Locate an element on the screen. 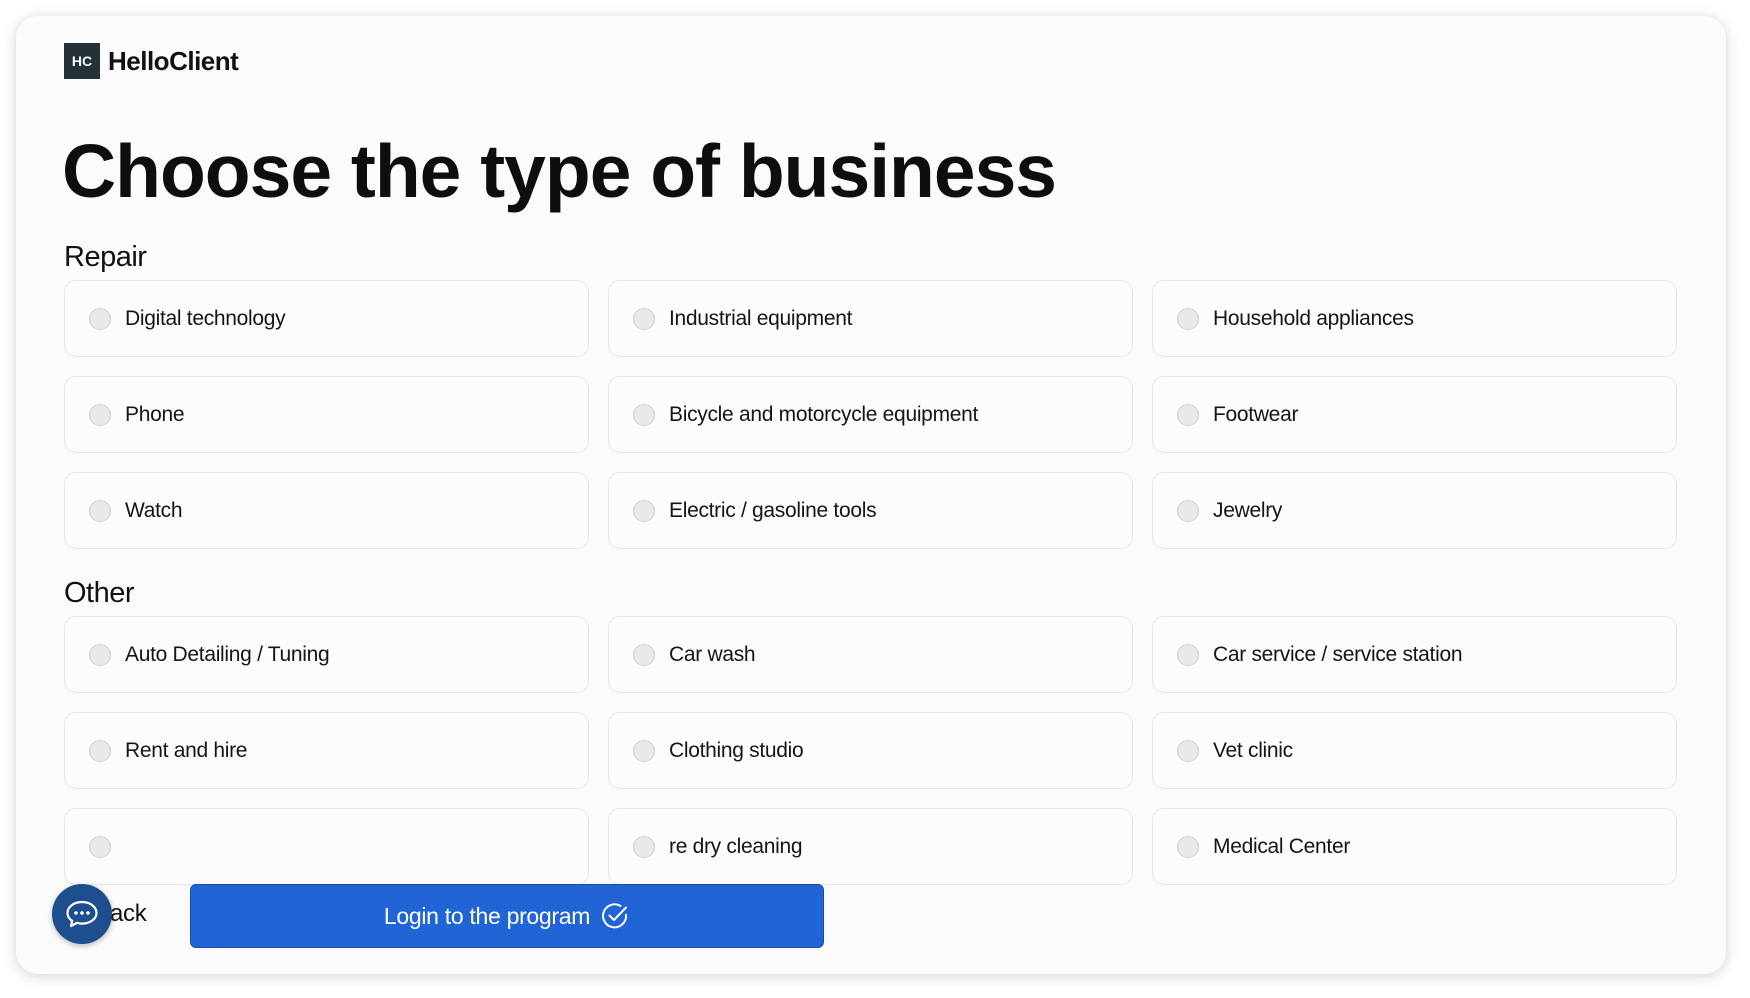 The height and width of the screenshot is (998, 1750). option-label: Jewelry is located at coordinates (1248, 510).